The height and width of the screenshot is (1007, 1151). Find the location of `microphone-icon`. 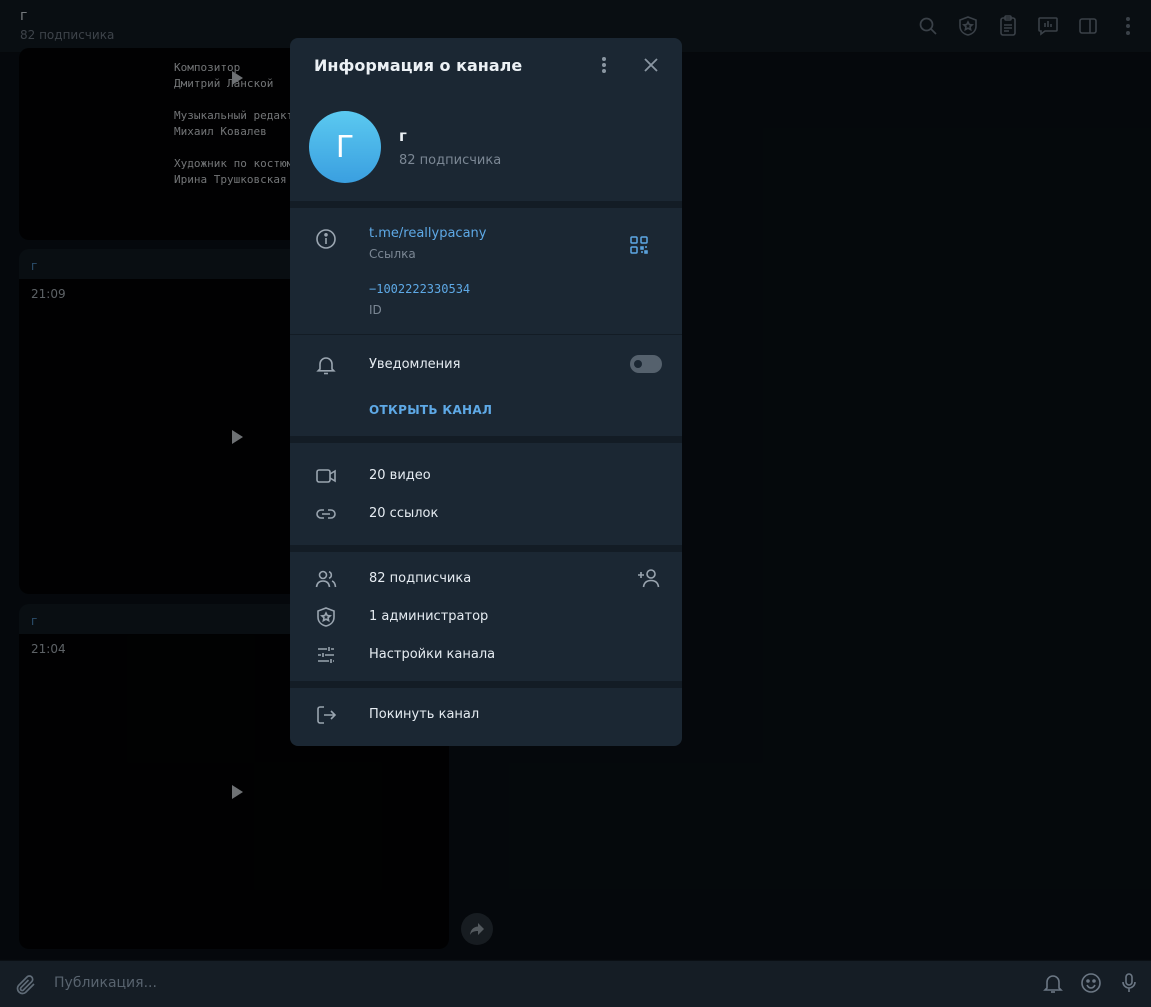

microphone-icon is located at coordinates (1129, 985).